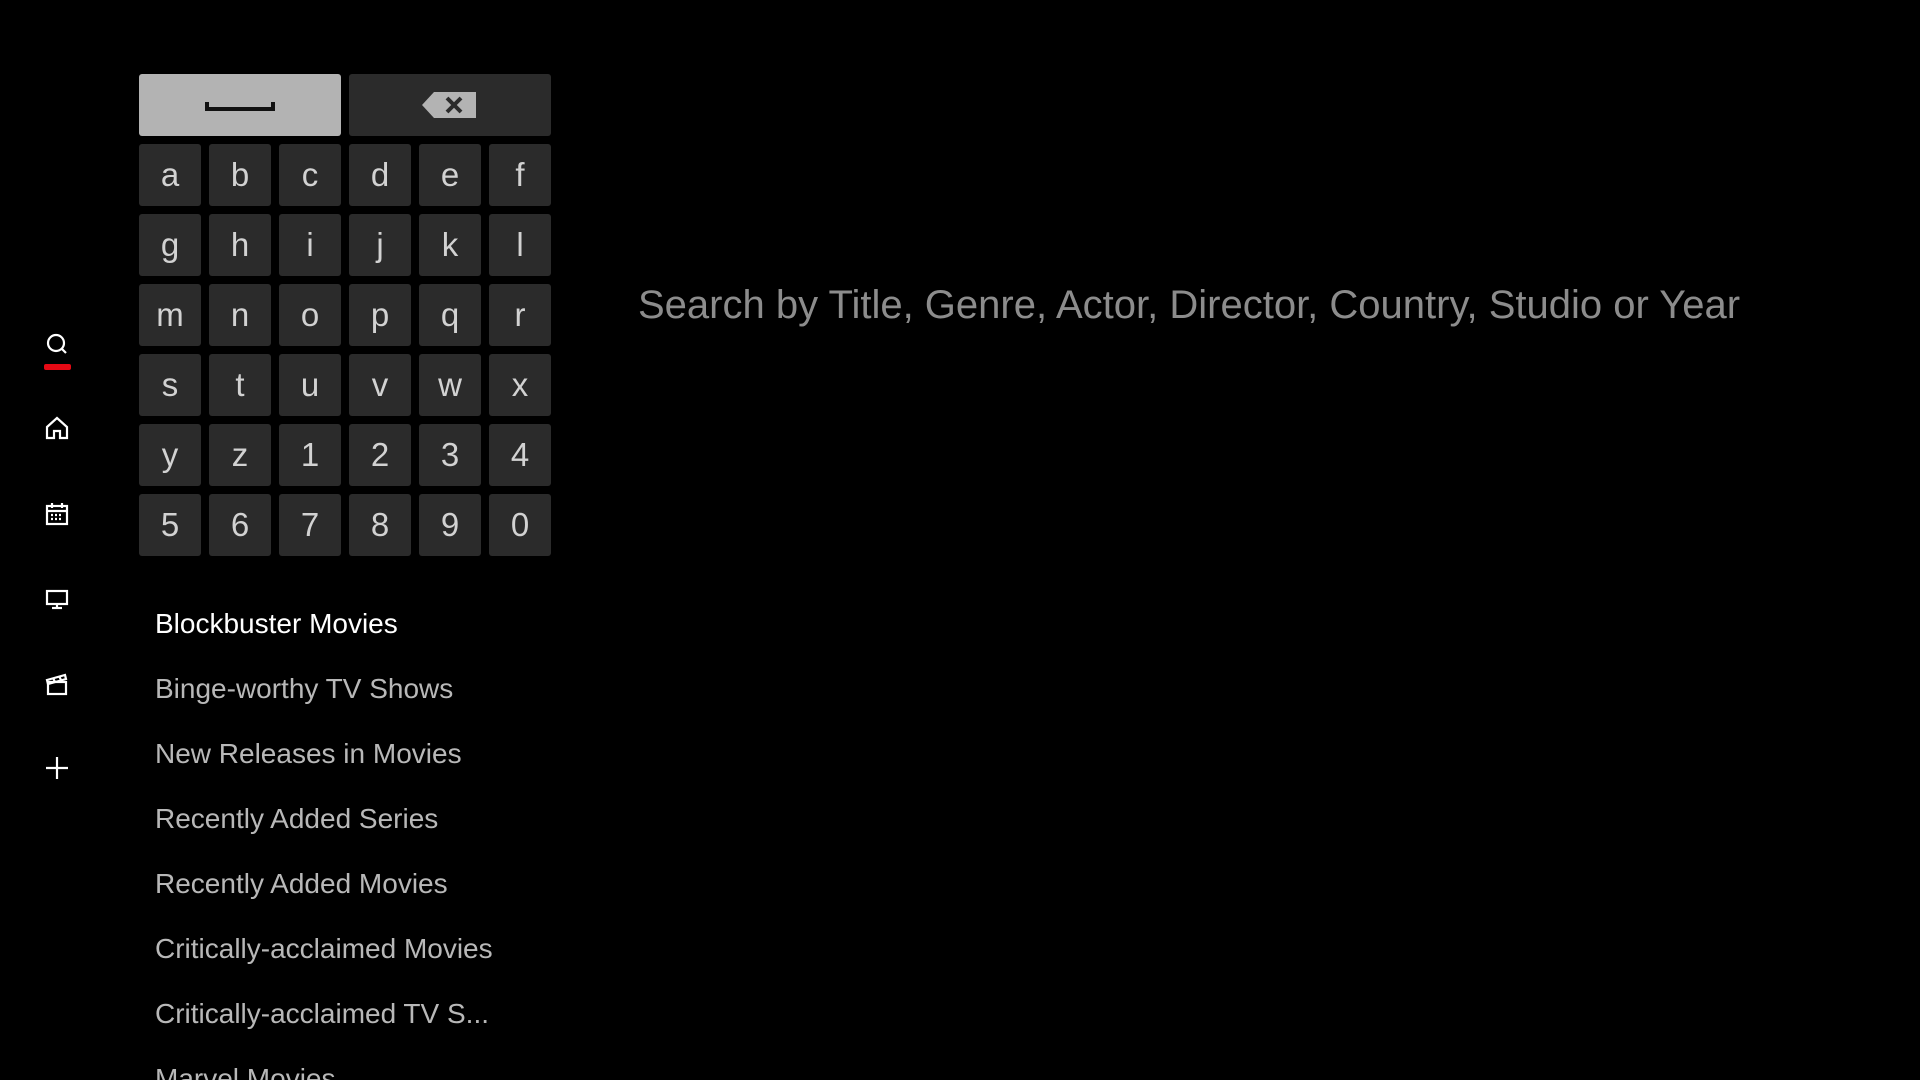  What do you see at coordinates (170, 175) in the screenshot?
I see `key-a: a` at bounding box center [170, 175].